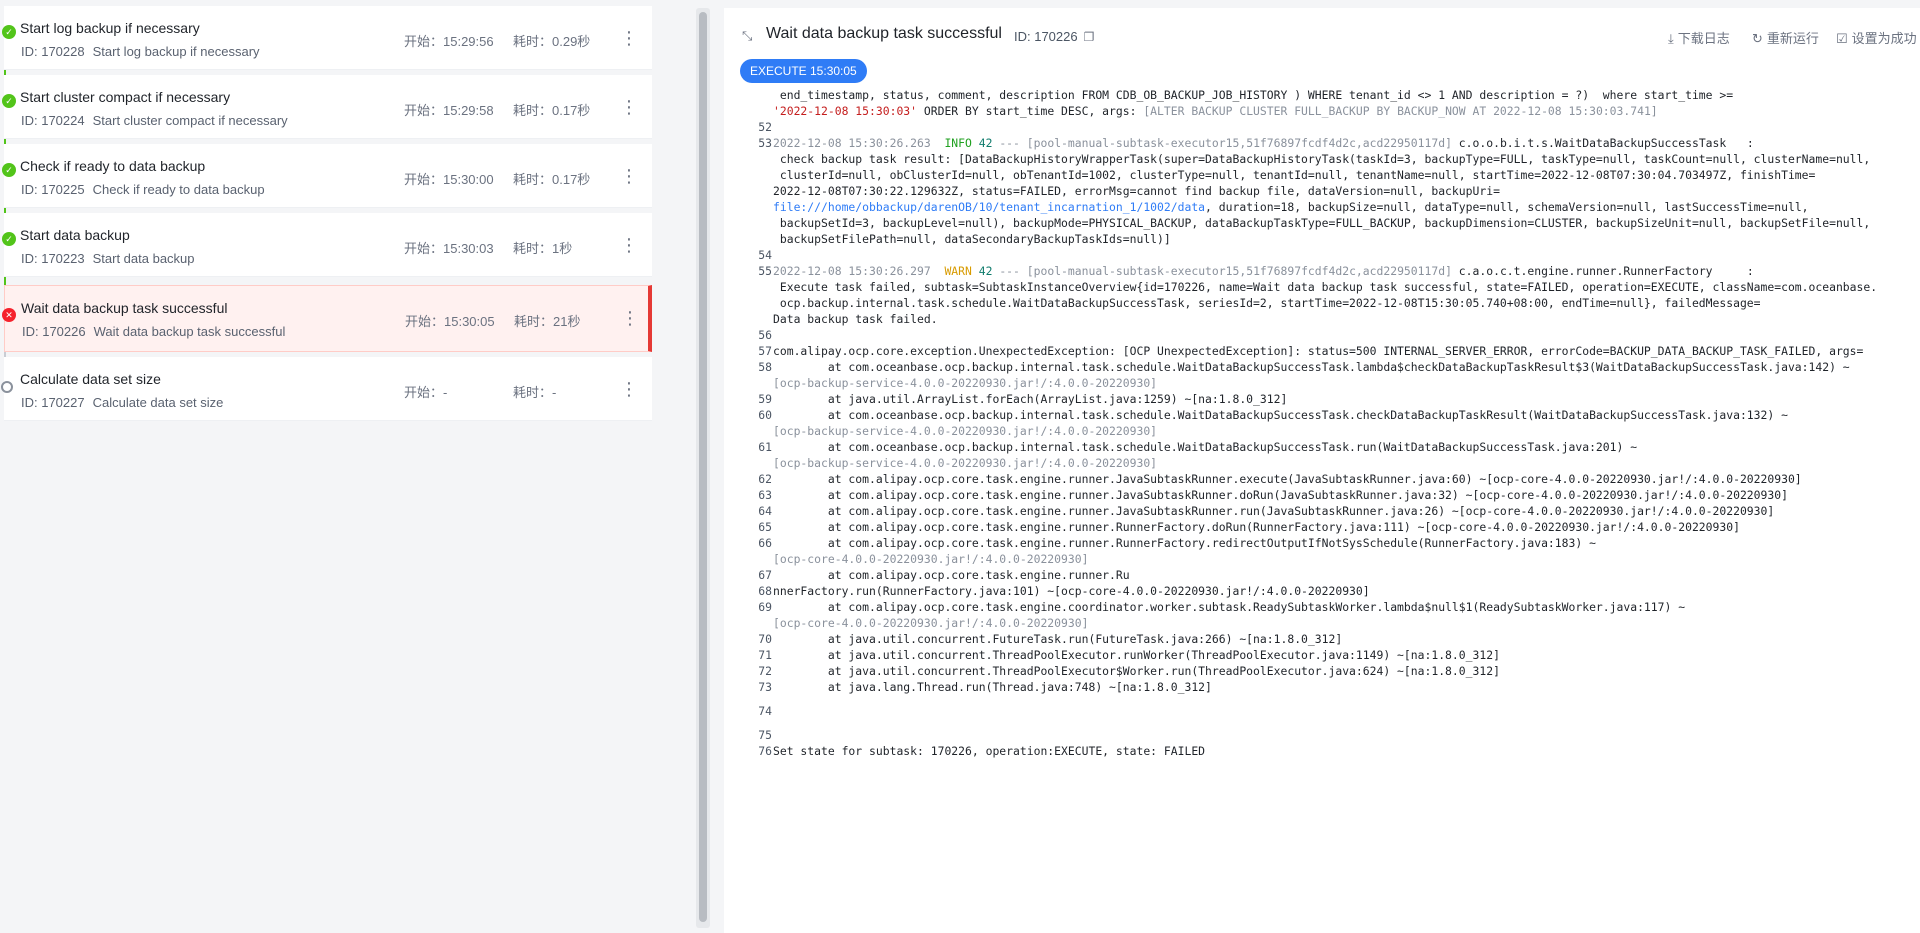 The width and height of the screenshot is (1920, 933). What do you see at coordinates (765, 479) in the screenshot?
I see `line-number: 62` at bounding box center [765, 479].